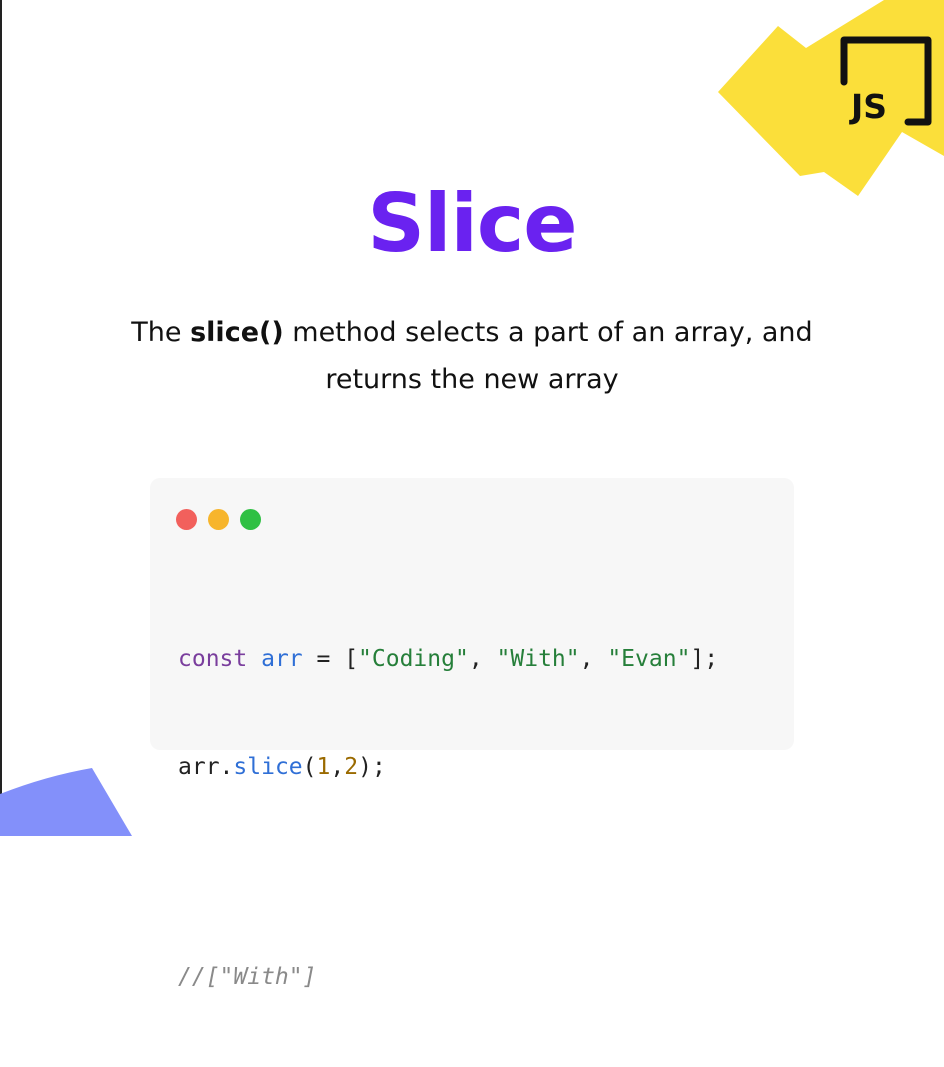  What do you see at coordinates (538, 659) in the screenshot?
I see `code-string-2: "With"` at bounding box center [538, 659].